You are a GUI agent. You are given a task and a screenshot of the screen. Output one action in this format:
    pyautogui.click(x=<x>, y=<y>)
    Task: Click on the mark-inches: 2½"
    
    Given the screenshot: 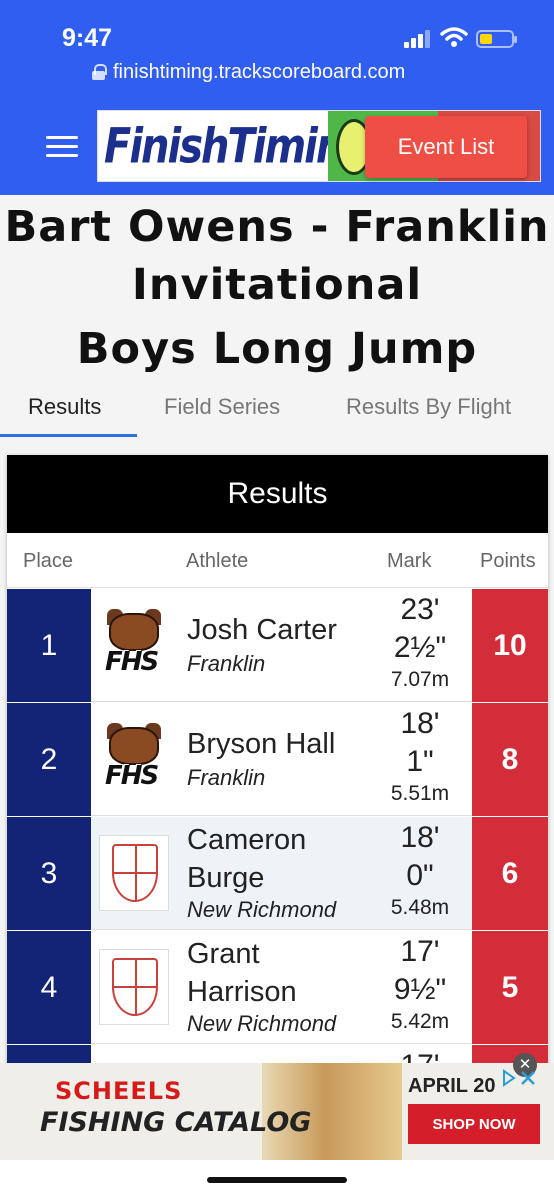 What is the action you would take?
    pyautogui.click(x=420, y=647)
    